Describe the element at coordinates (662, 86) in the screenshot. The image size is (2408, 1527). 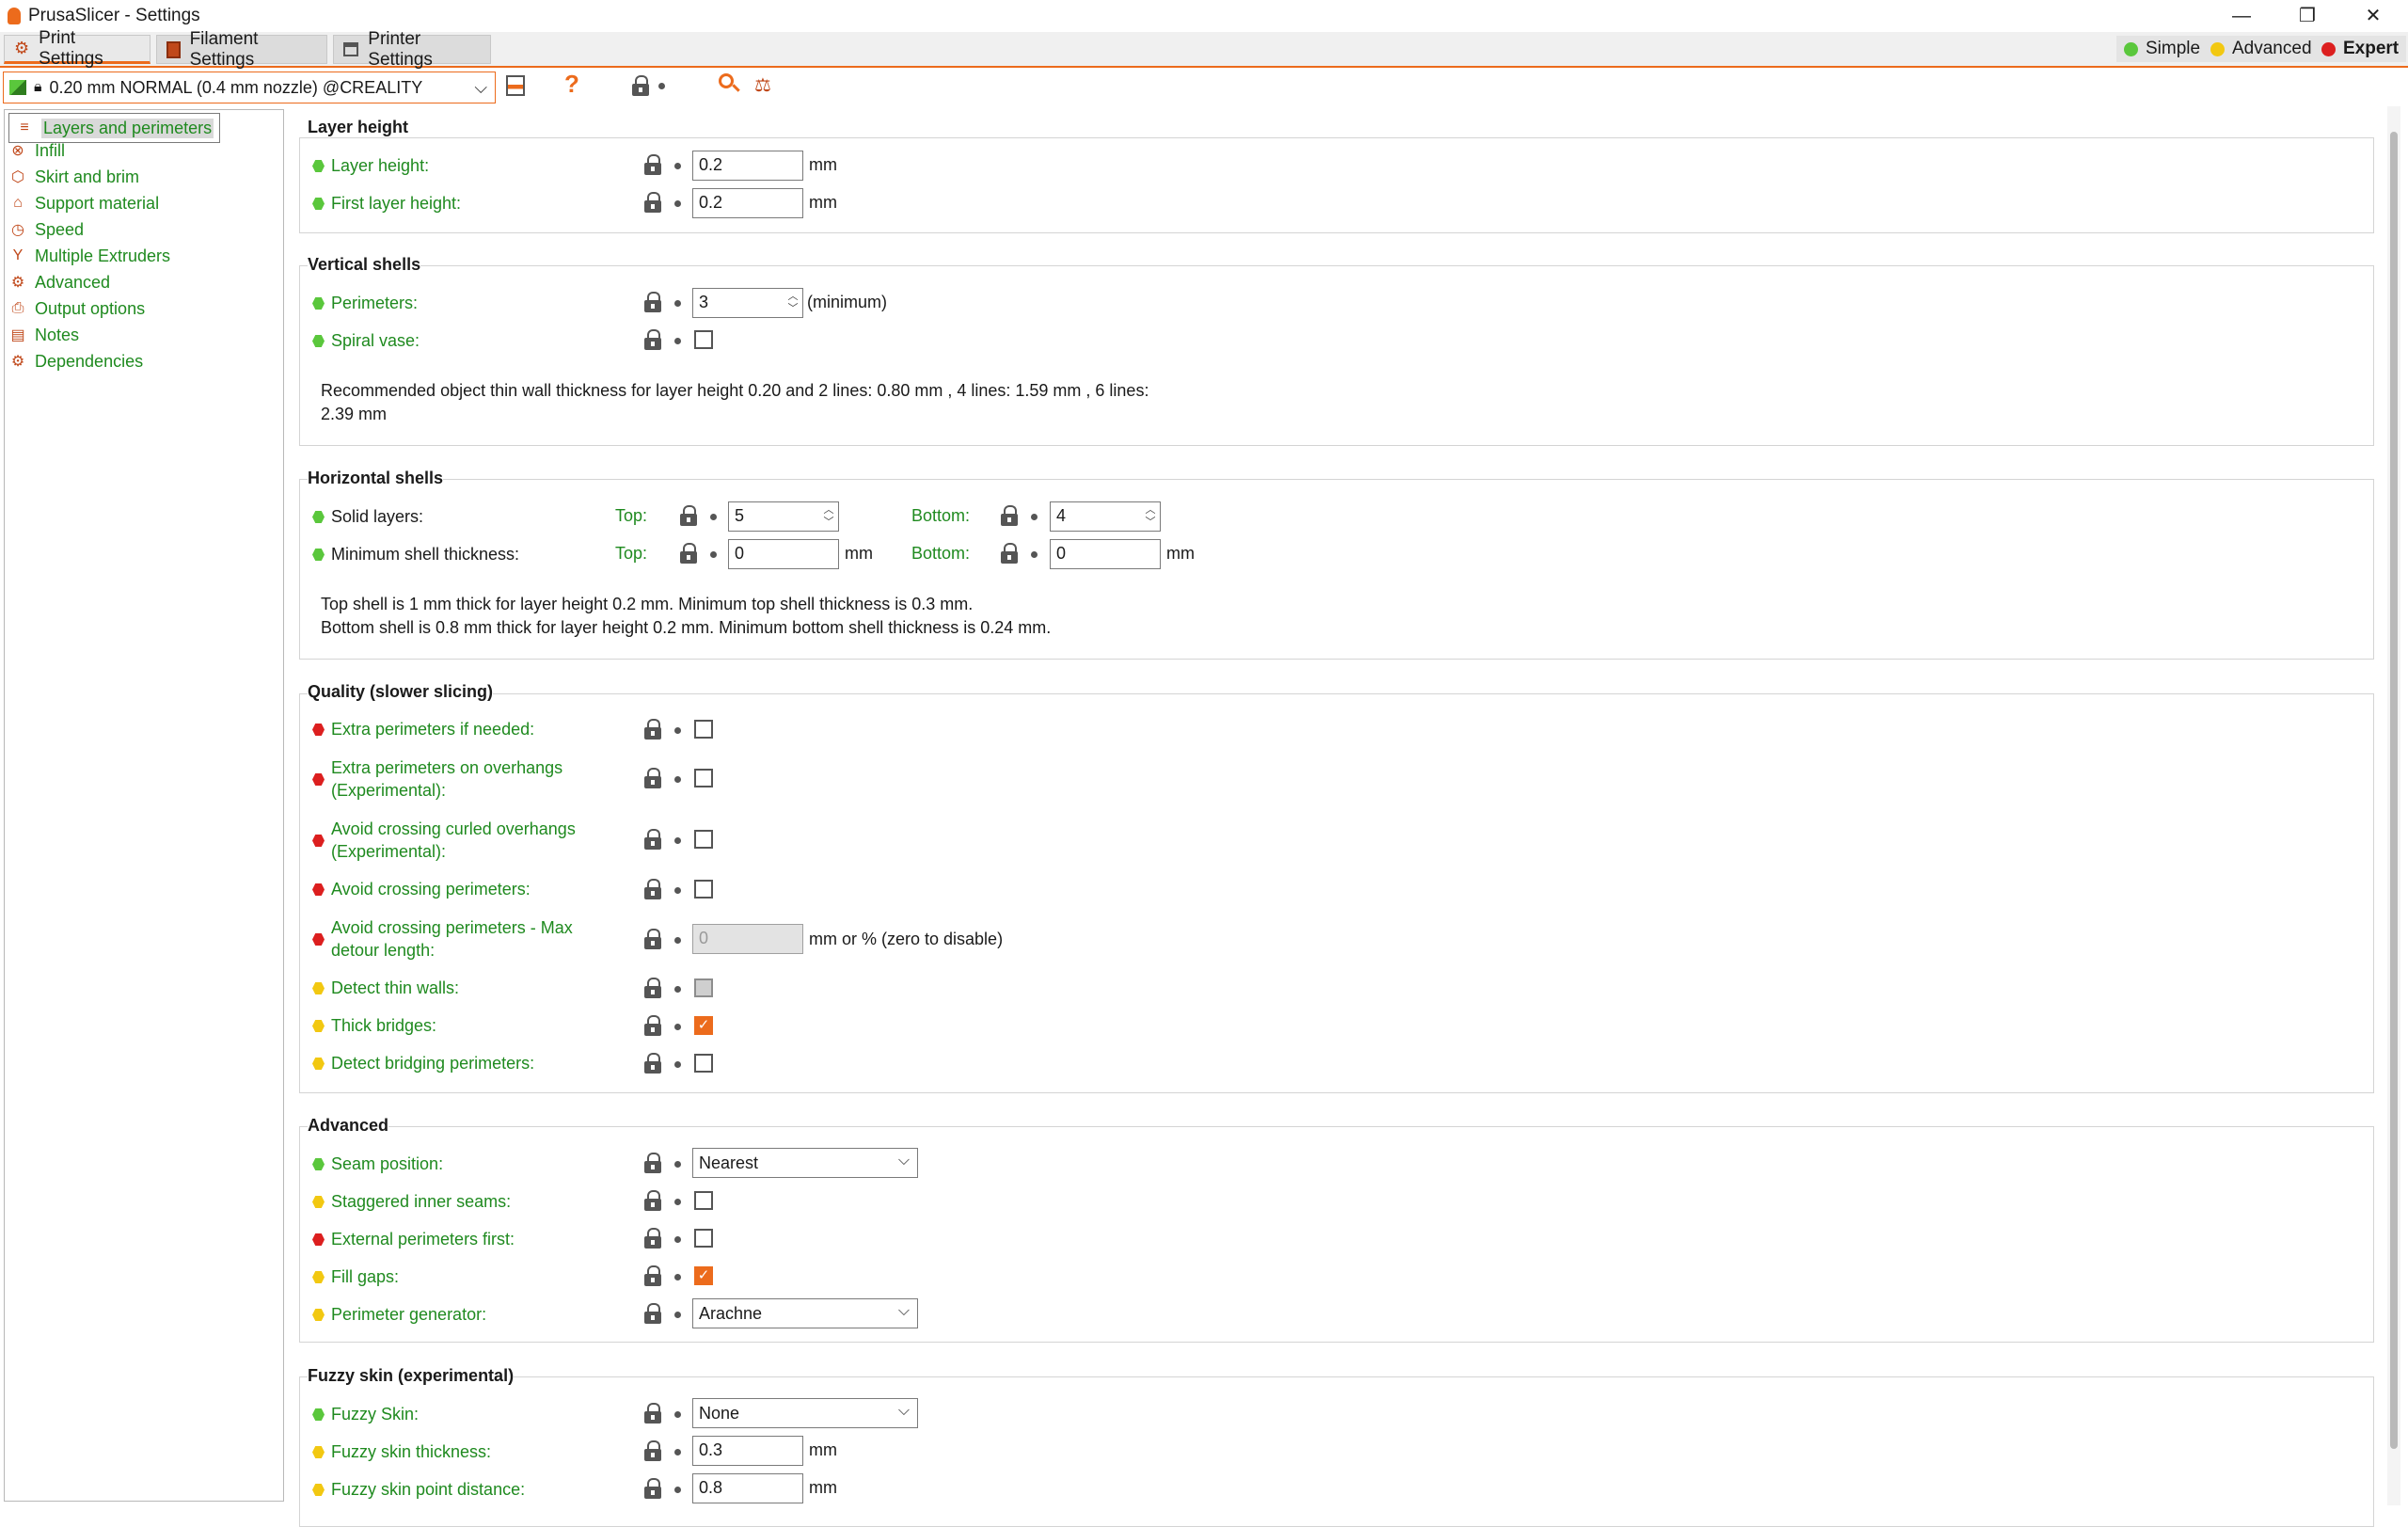
I see `bullet-legend-icon` at that location.